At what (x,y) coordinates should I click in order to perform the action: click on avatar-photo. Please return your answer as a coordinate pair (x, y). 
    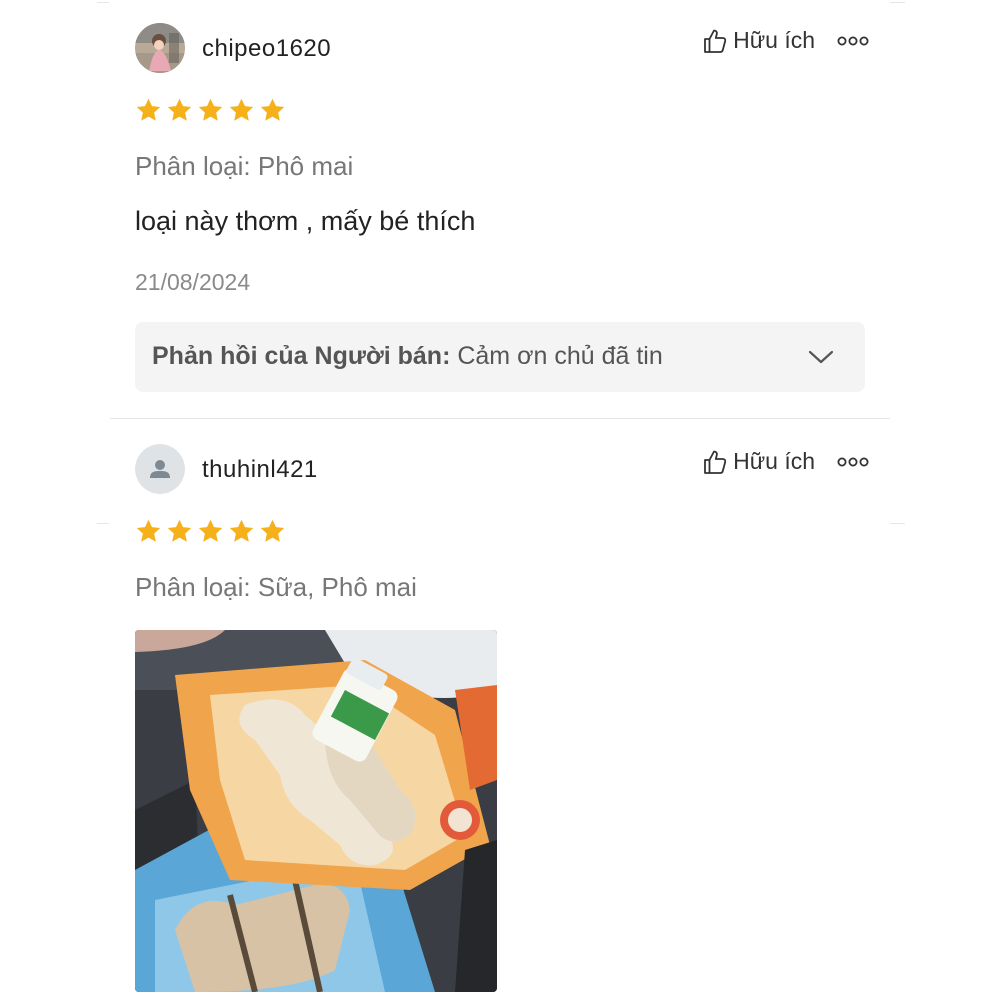
    Looking at the image, I should click on (160, 48).